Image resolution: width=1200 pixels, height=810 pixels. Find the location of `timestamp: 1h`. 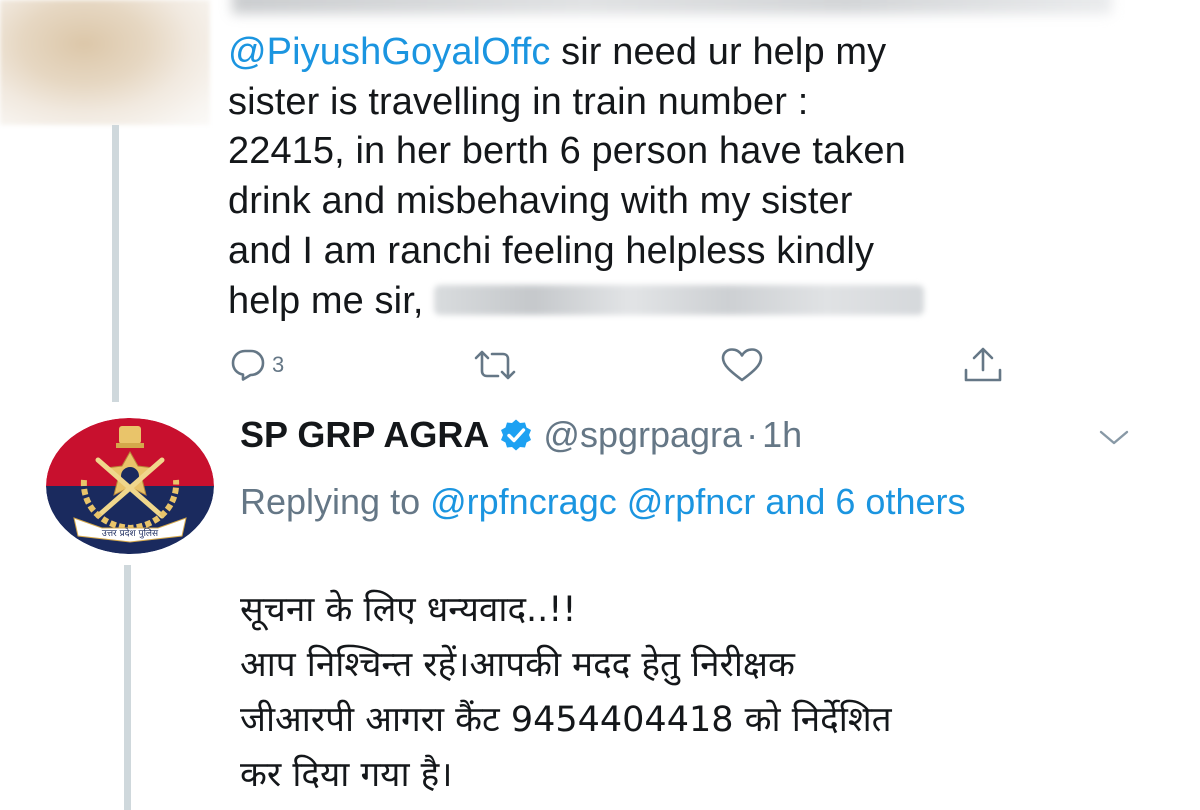

timestamp: 1h is located at coordinates (782, 435).